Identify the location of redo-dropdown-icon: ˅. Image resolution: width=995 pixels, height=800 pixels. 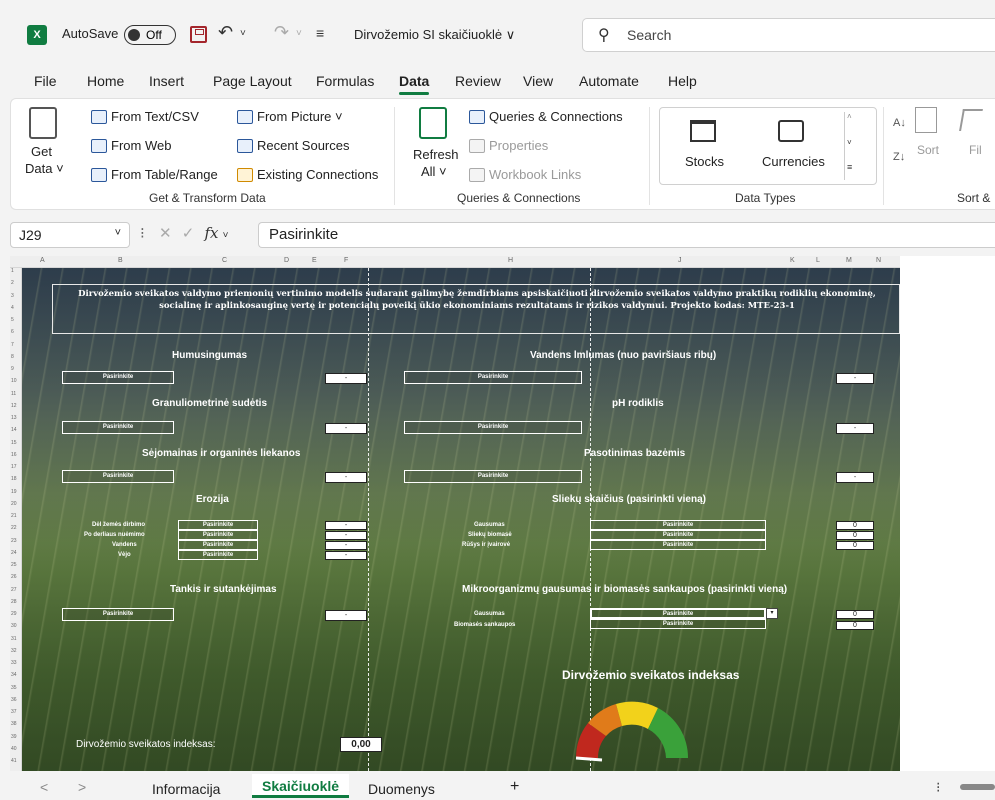
(299, 33).